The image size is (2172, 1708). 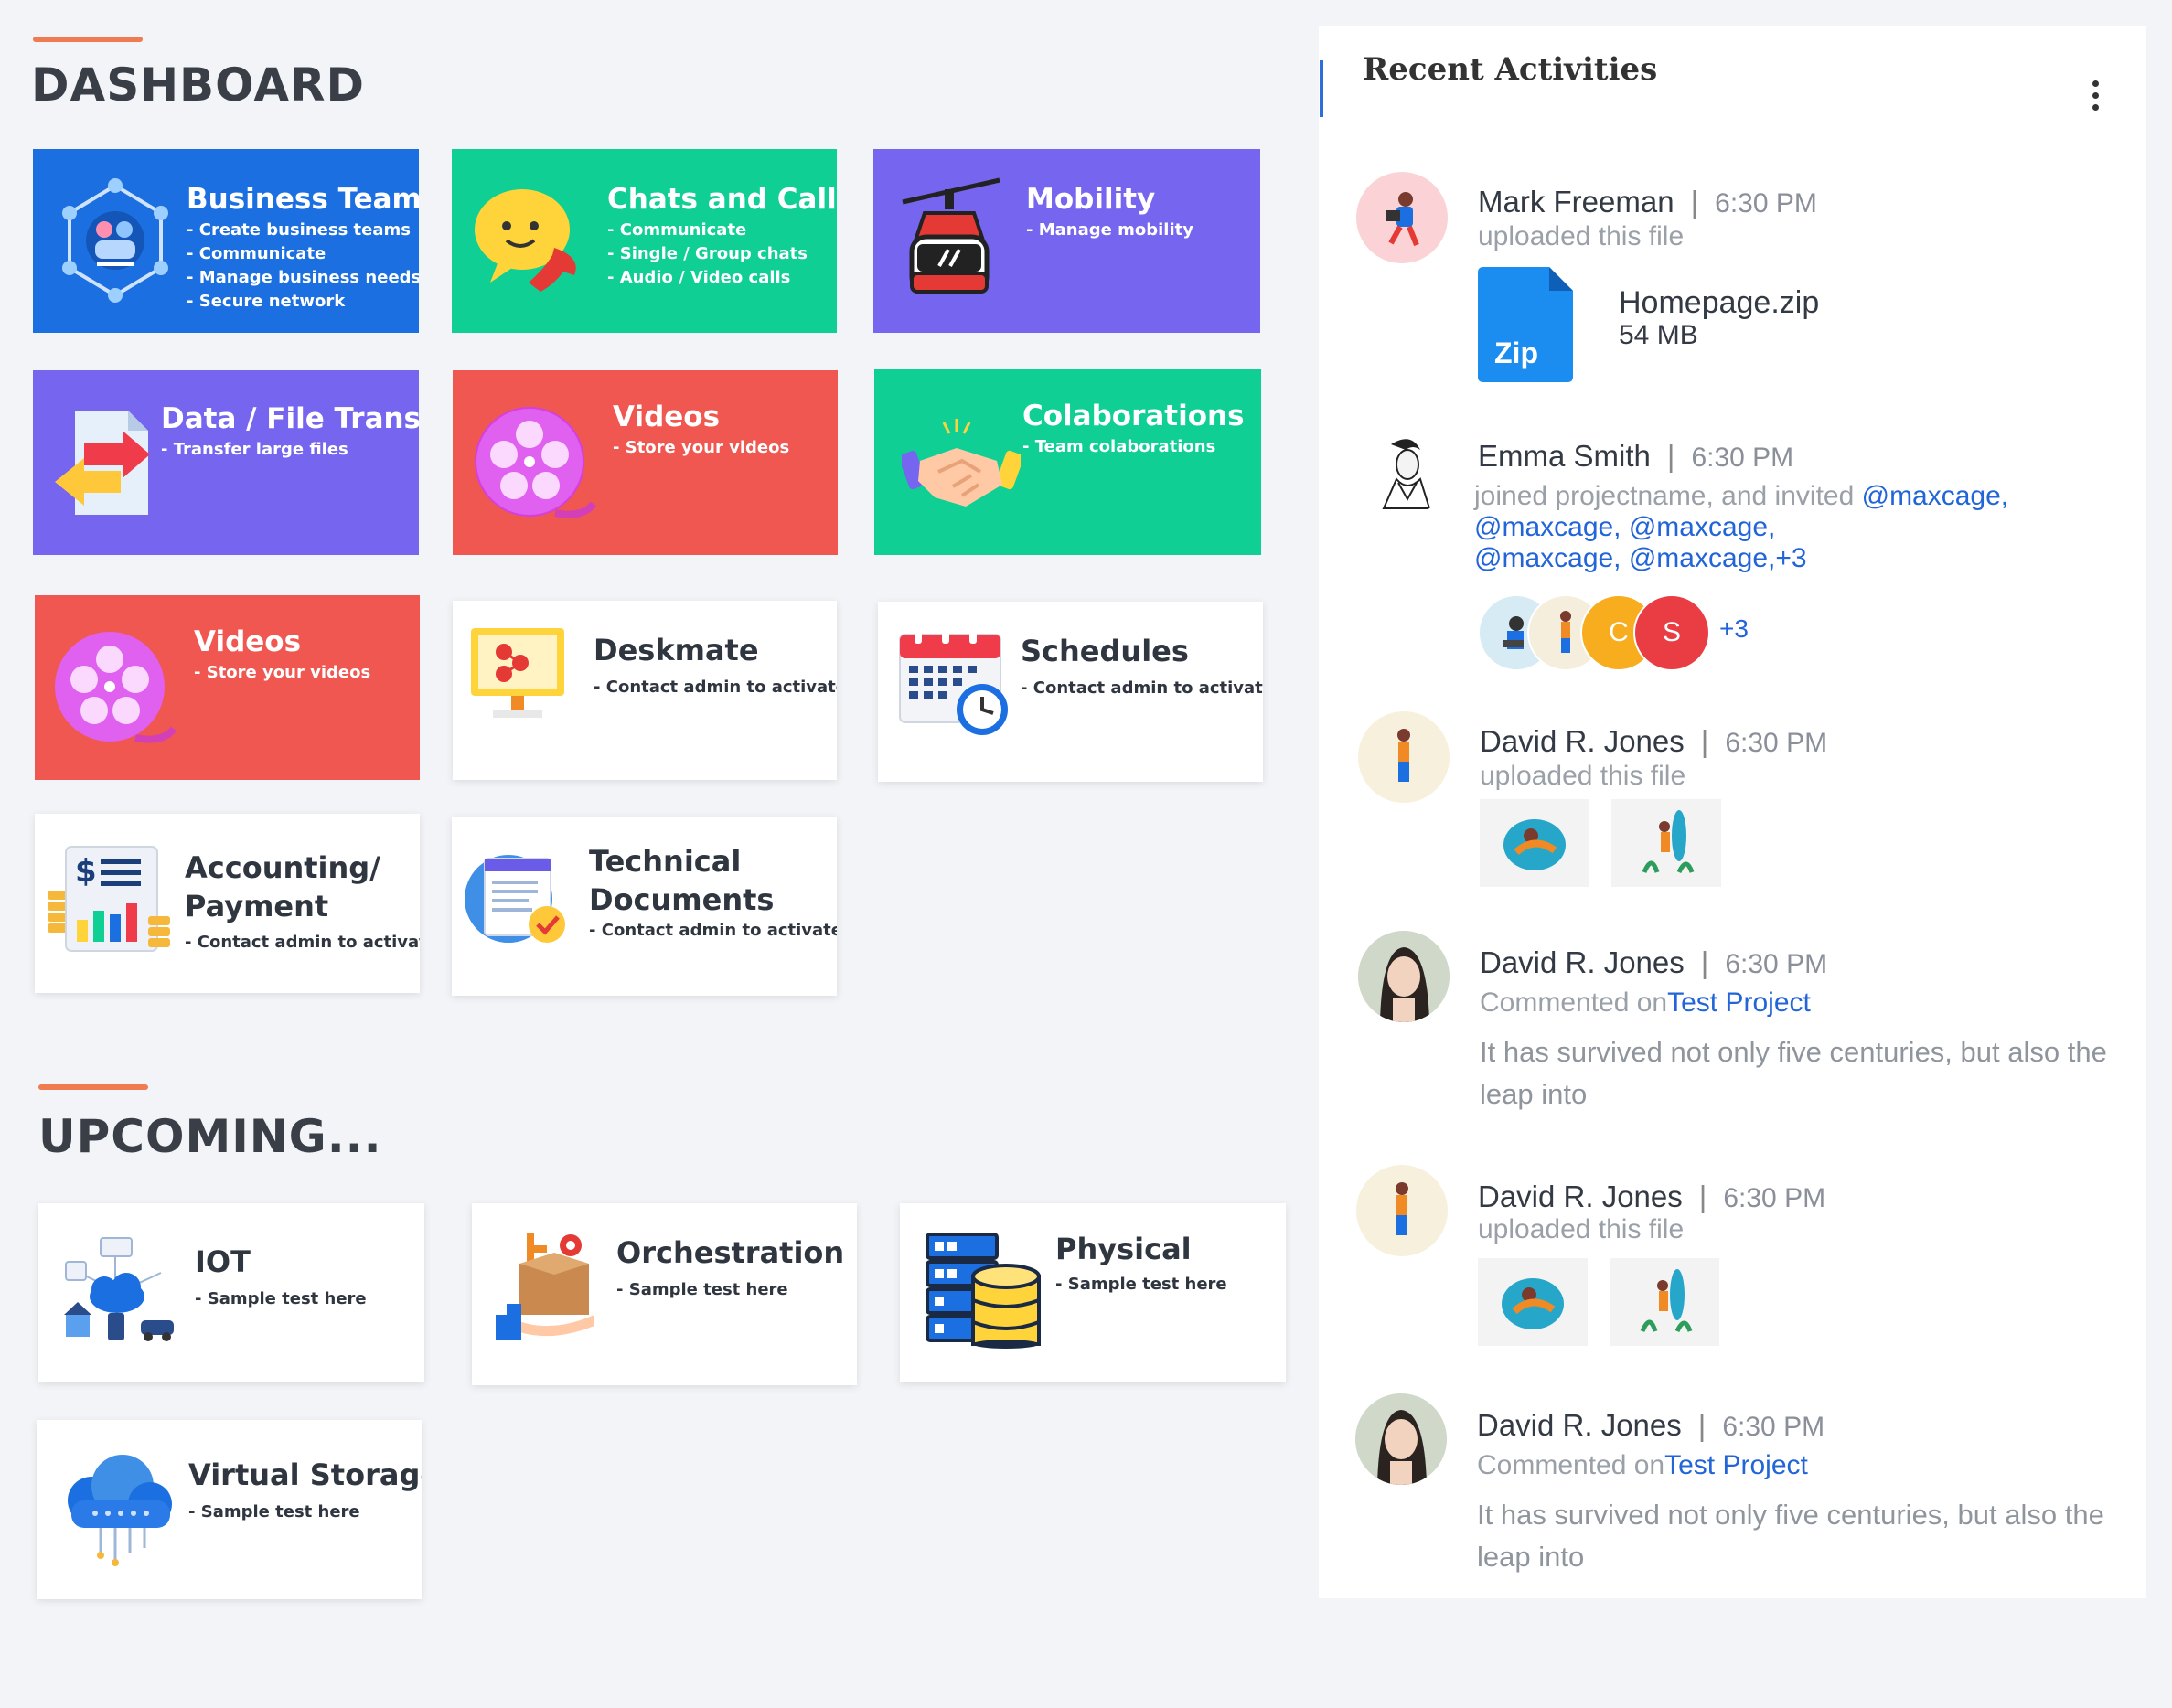 I want to click on tile-title: Orchestration, so click(x=730, y=1253).